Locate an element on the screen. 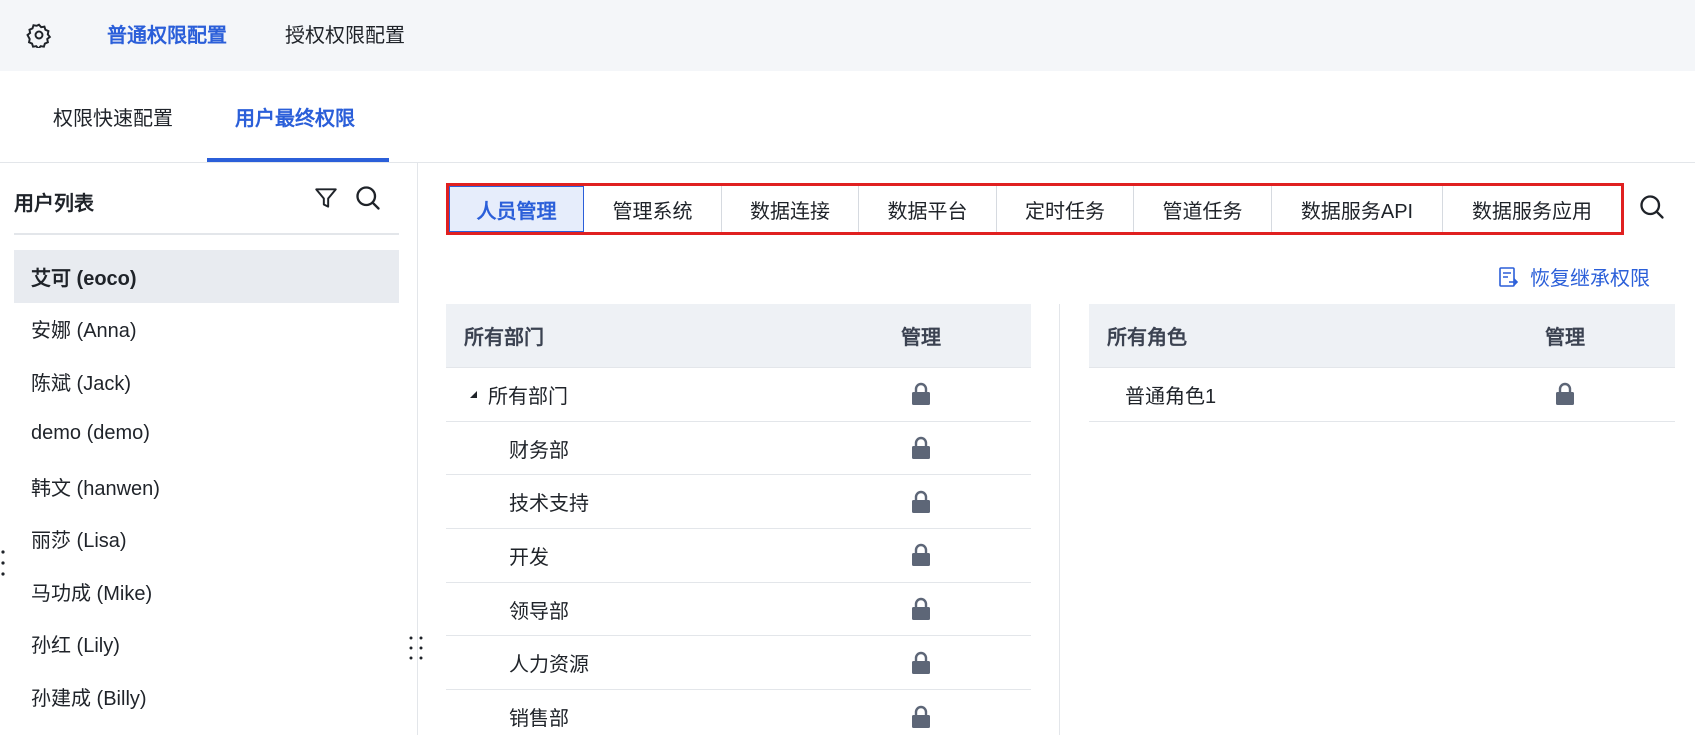 Image resolution: width=1695 pixels, height=744 pixels. table-row: 人力资源 is located at coordinates (738, 663).